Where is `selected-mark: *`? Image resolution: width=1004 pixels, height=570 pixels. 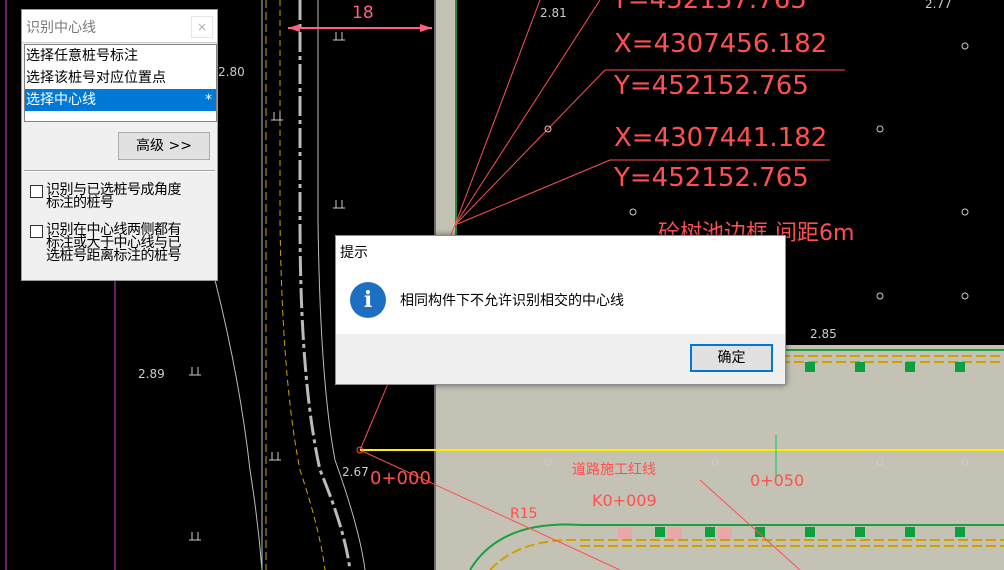
selected-mark: * is located at coordinates (208, 100).